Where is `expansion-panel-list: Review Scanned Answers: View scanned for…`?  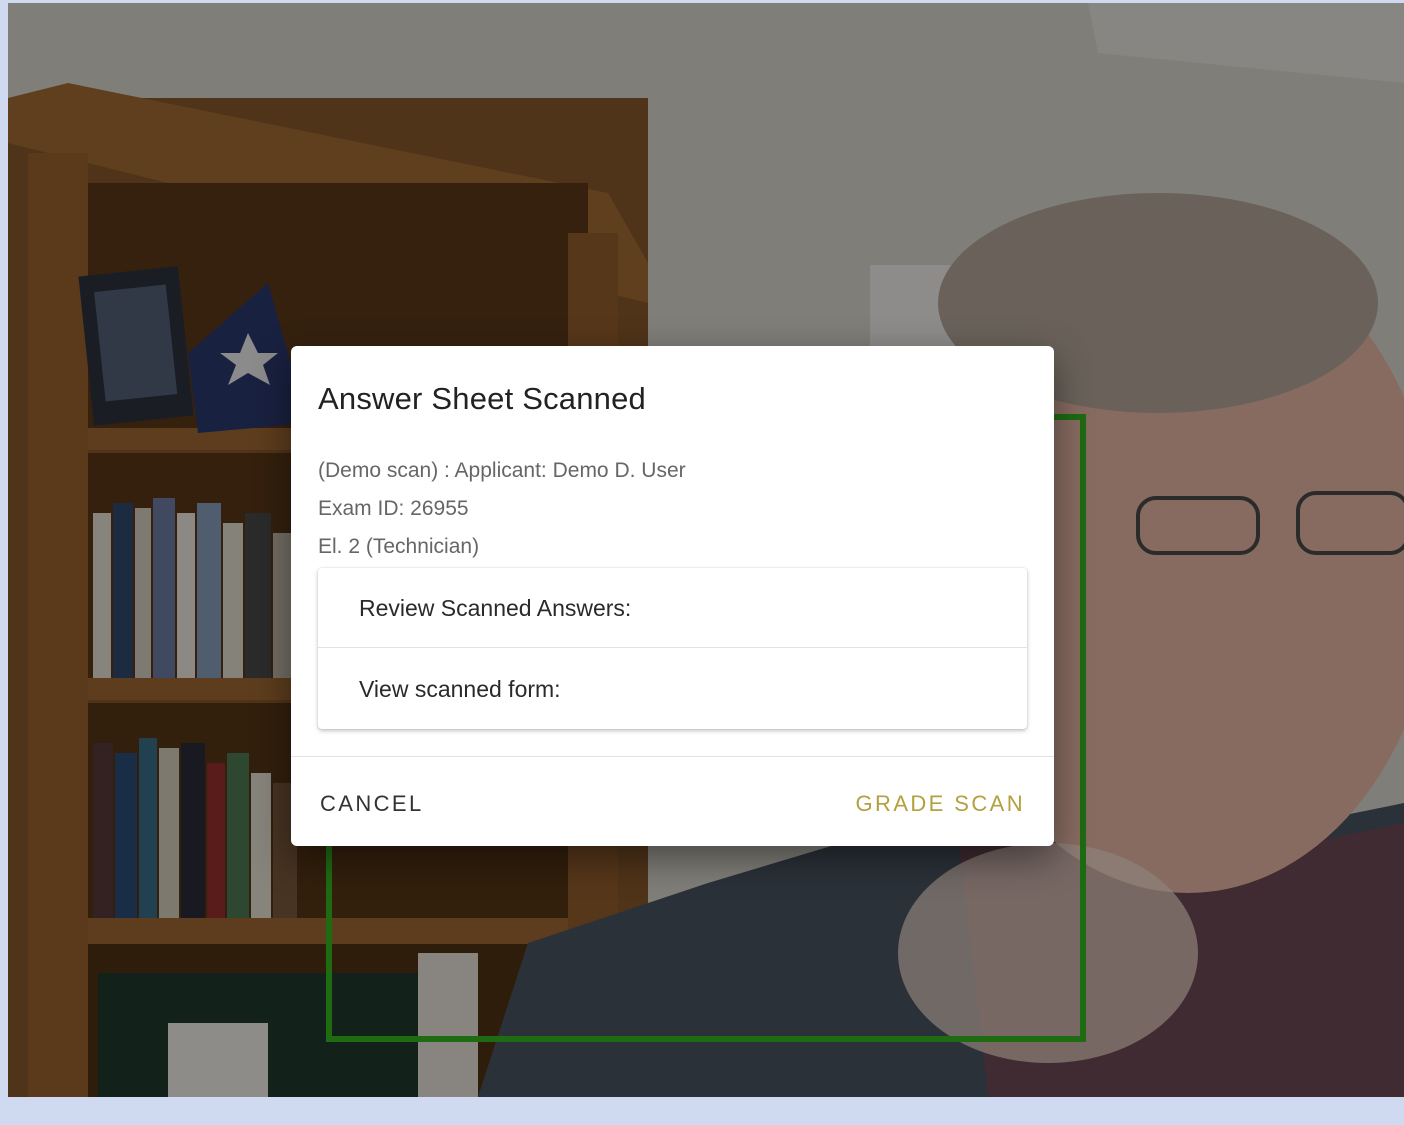 expansion-panel-list: Review Scanned Answers: View scanned for… is located at coordinates (672, 648).